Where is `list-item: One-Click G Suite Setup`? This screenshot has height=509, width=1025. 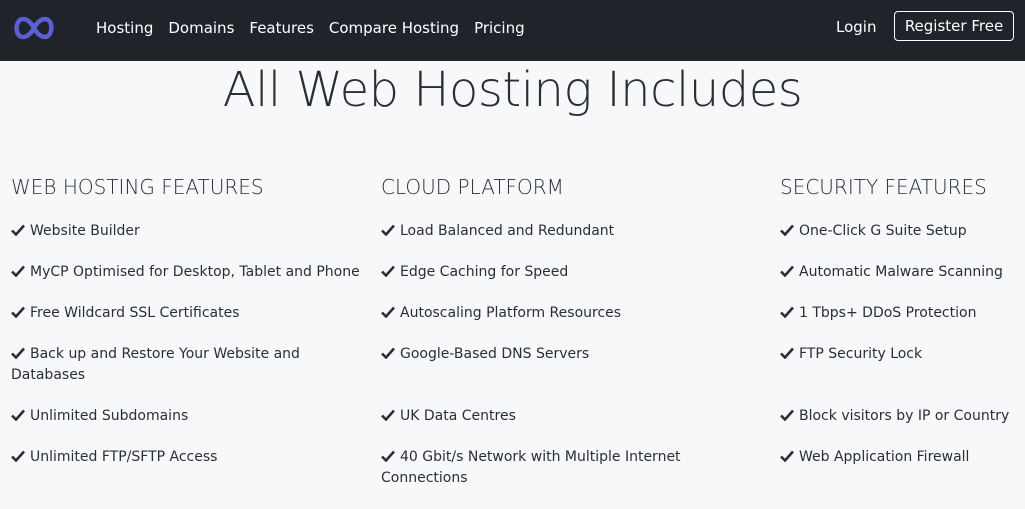 list-item: One-Click G Suite Setup is located at coordinates (900, 231).